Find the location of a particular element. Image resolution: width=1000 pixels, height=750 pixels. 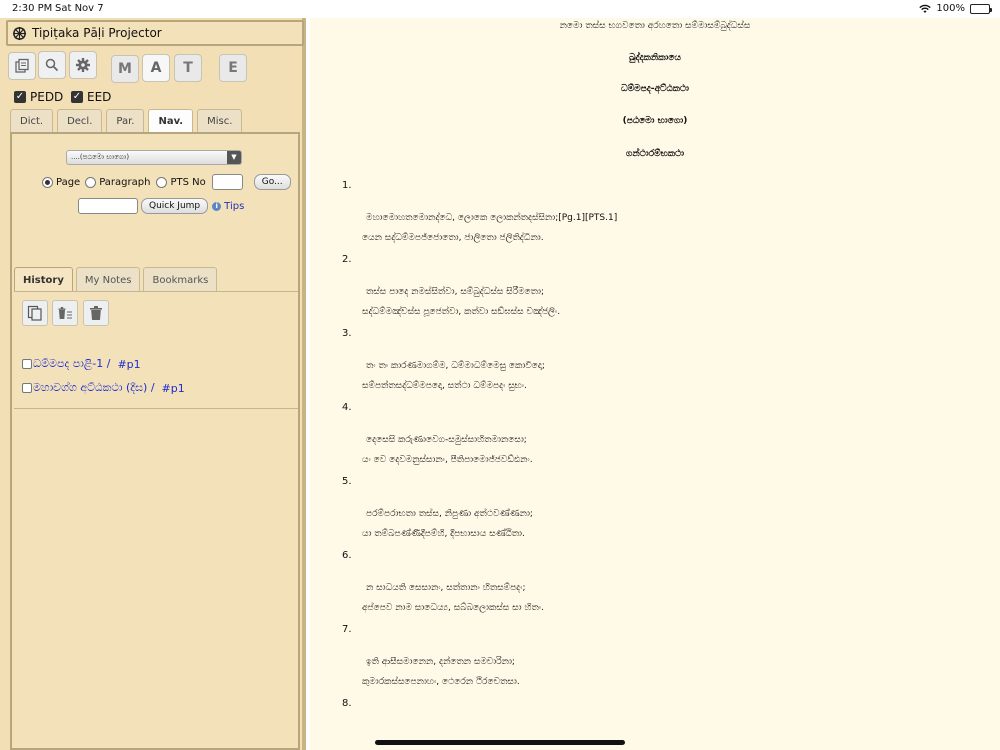

radio-pts is located at coordinates (162, 182).